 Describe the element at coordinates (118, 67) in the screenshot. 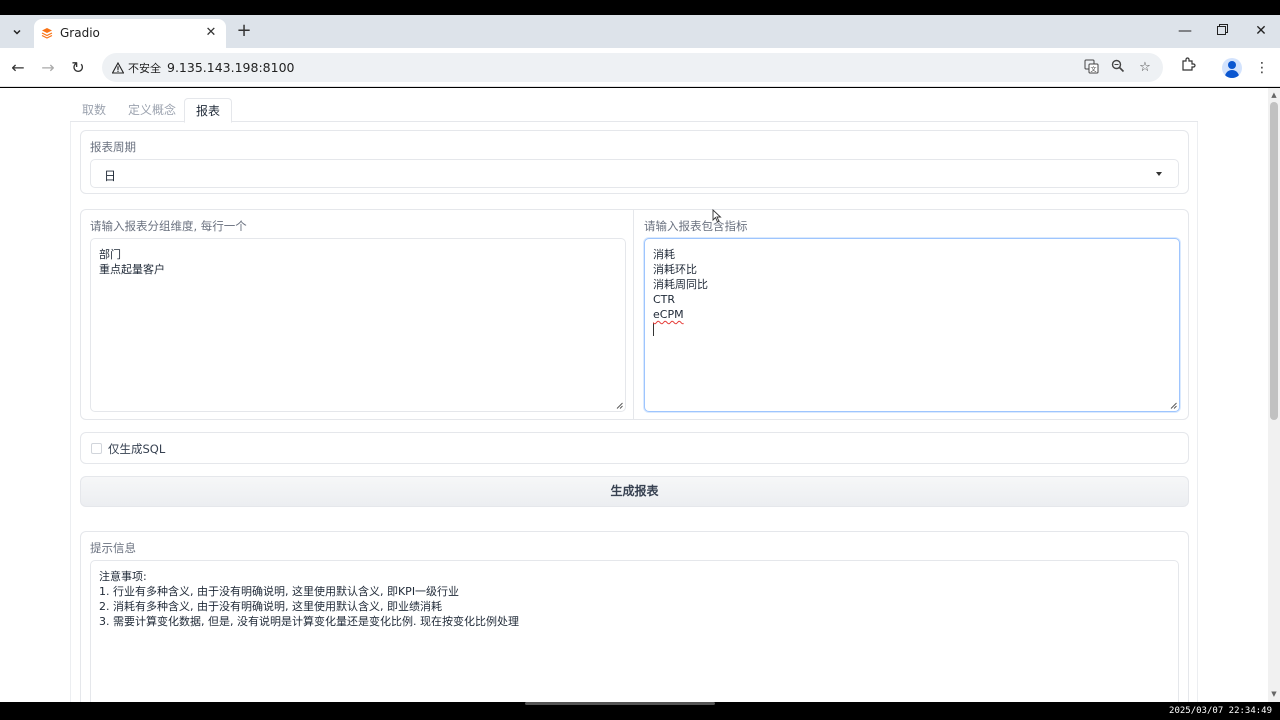

I see `warning-icon` at that location.